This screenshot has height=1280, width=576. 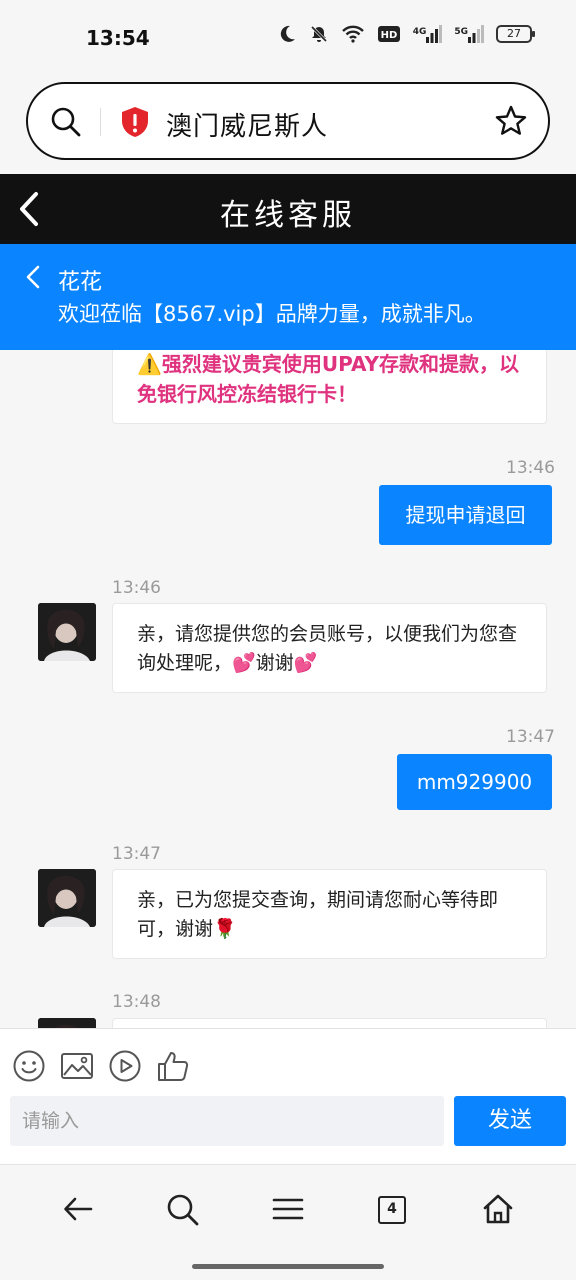 I want to click on tab-switcher-button: 4, so click(x=392, y=1210).